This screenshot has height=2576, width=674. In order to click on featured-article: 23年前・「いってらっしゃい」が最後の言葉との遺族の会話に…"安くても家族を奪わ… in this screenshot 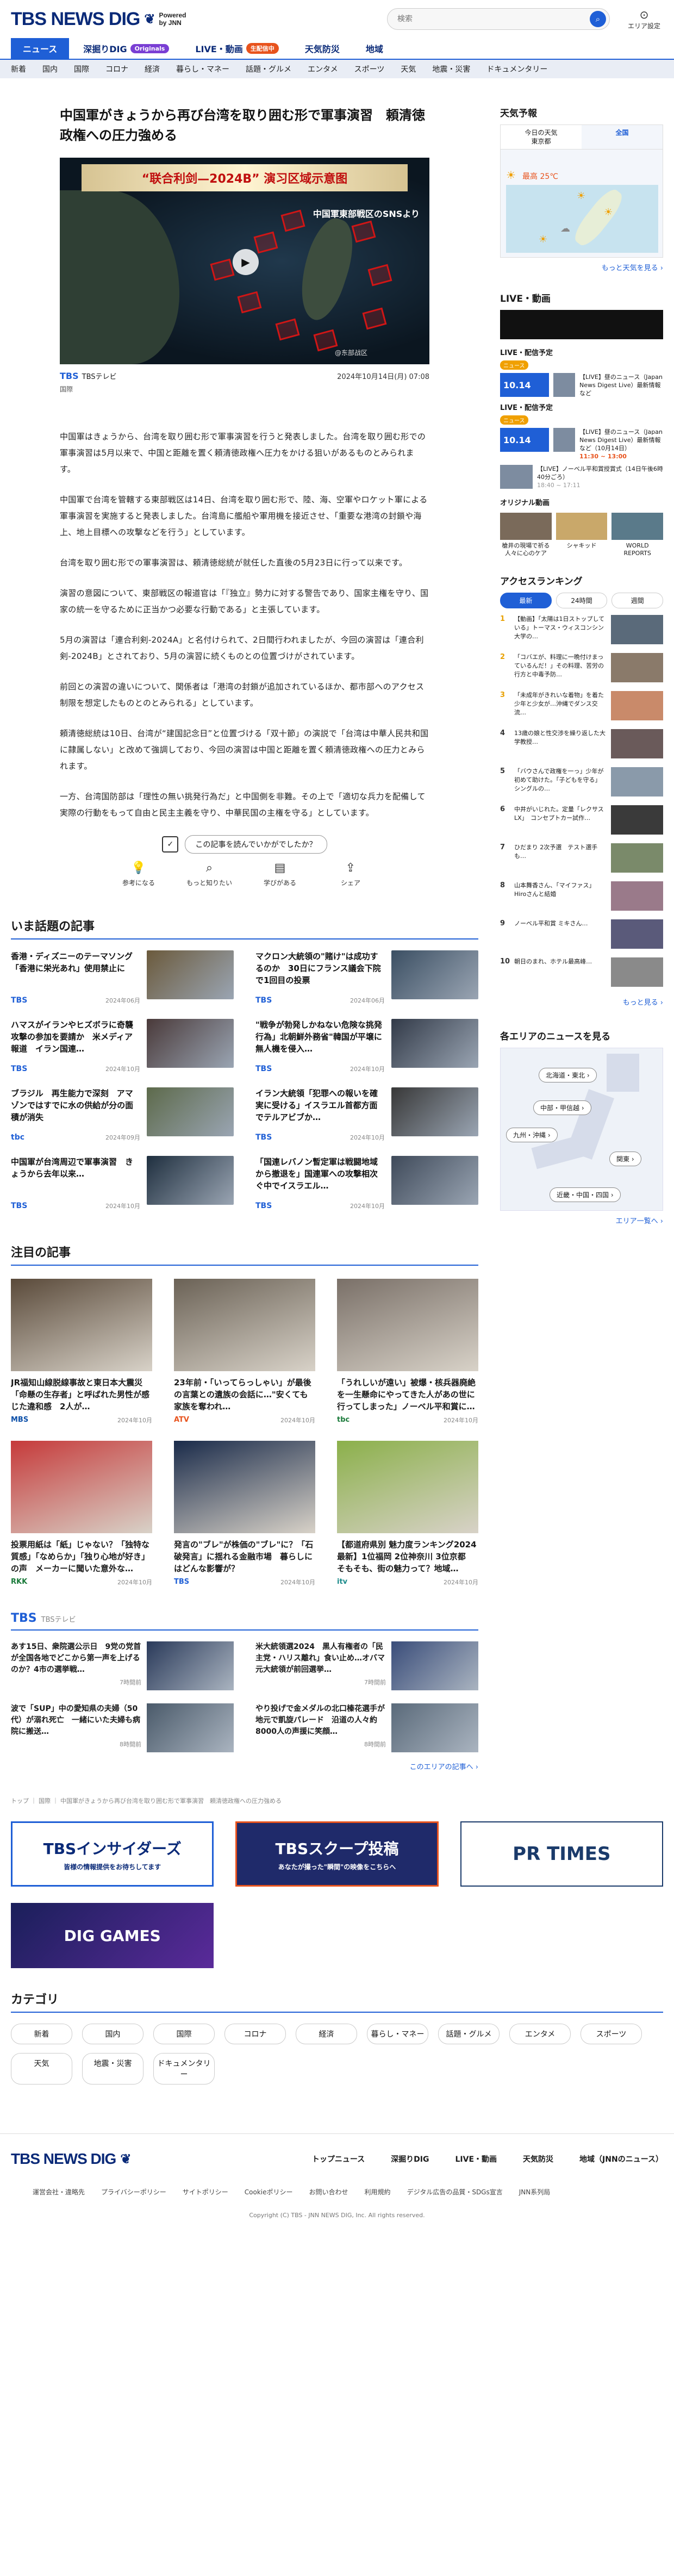, I will do `click(244, 1351)`.